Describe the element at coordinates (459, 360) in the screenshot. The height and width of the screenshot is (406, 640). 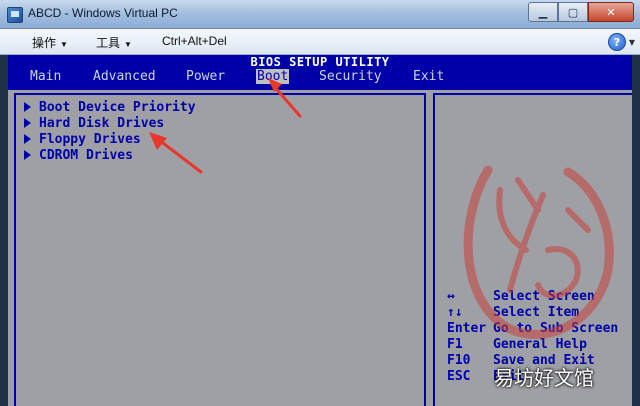
I see `help-key: F10` at that location.